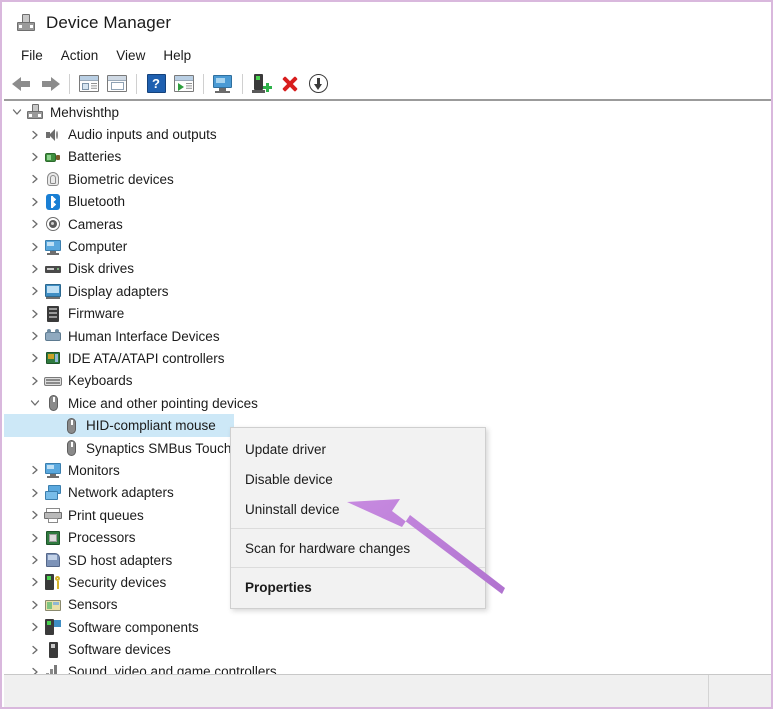 The image size is (773, 709). What do you see at coordinates (117, 582) in the screenshot?
I see `tree-item-label: Security devices` at bounding box center [117, 582].